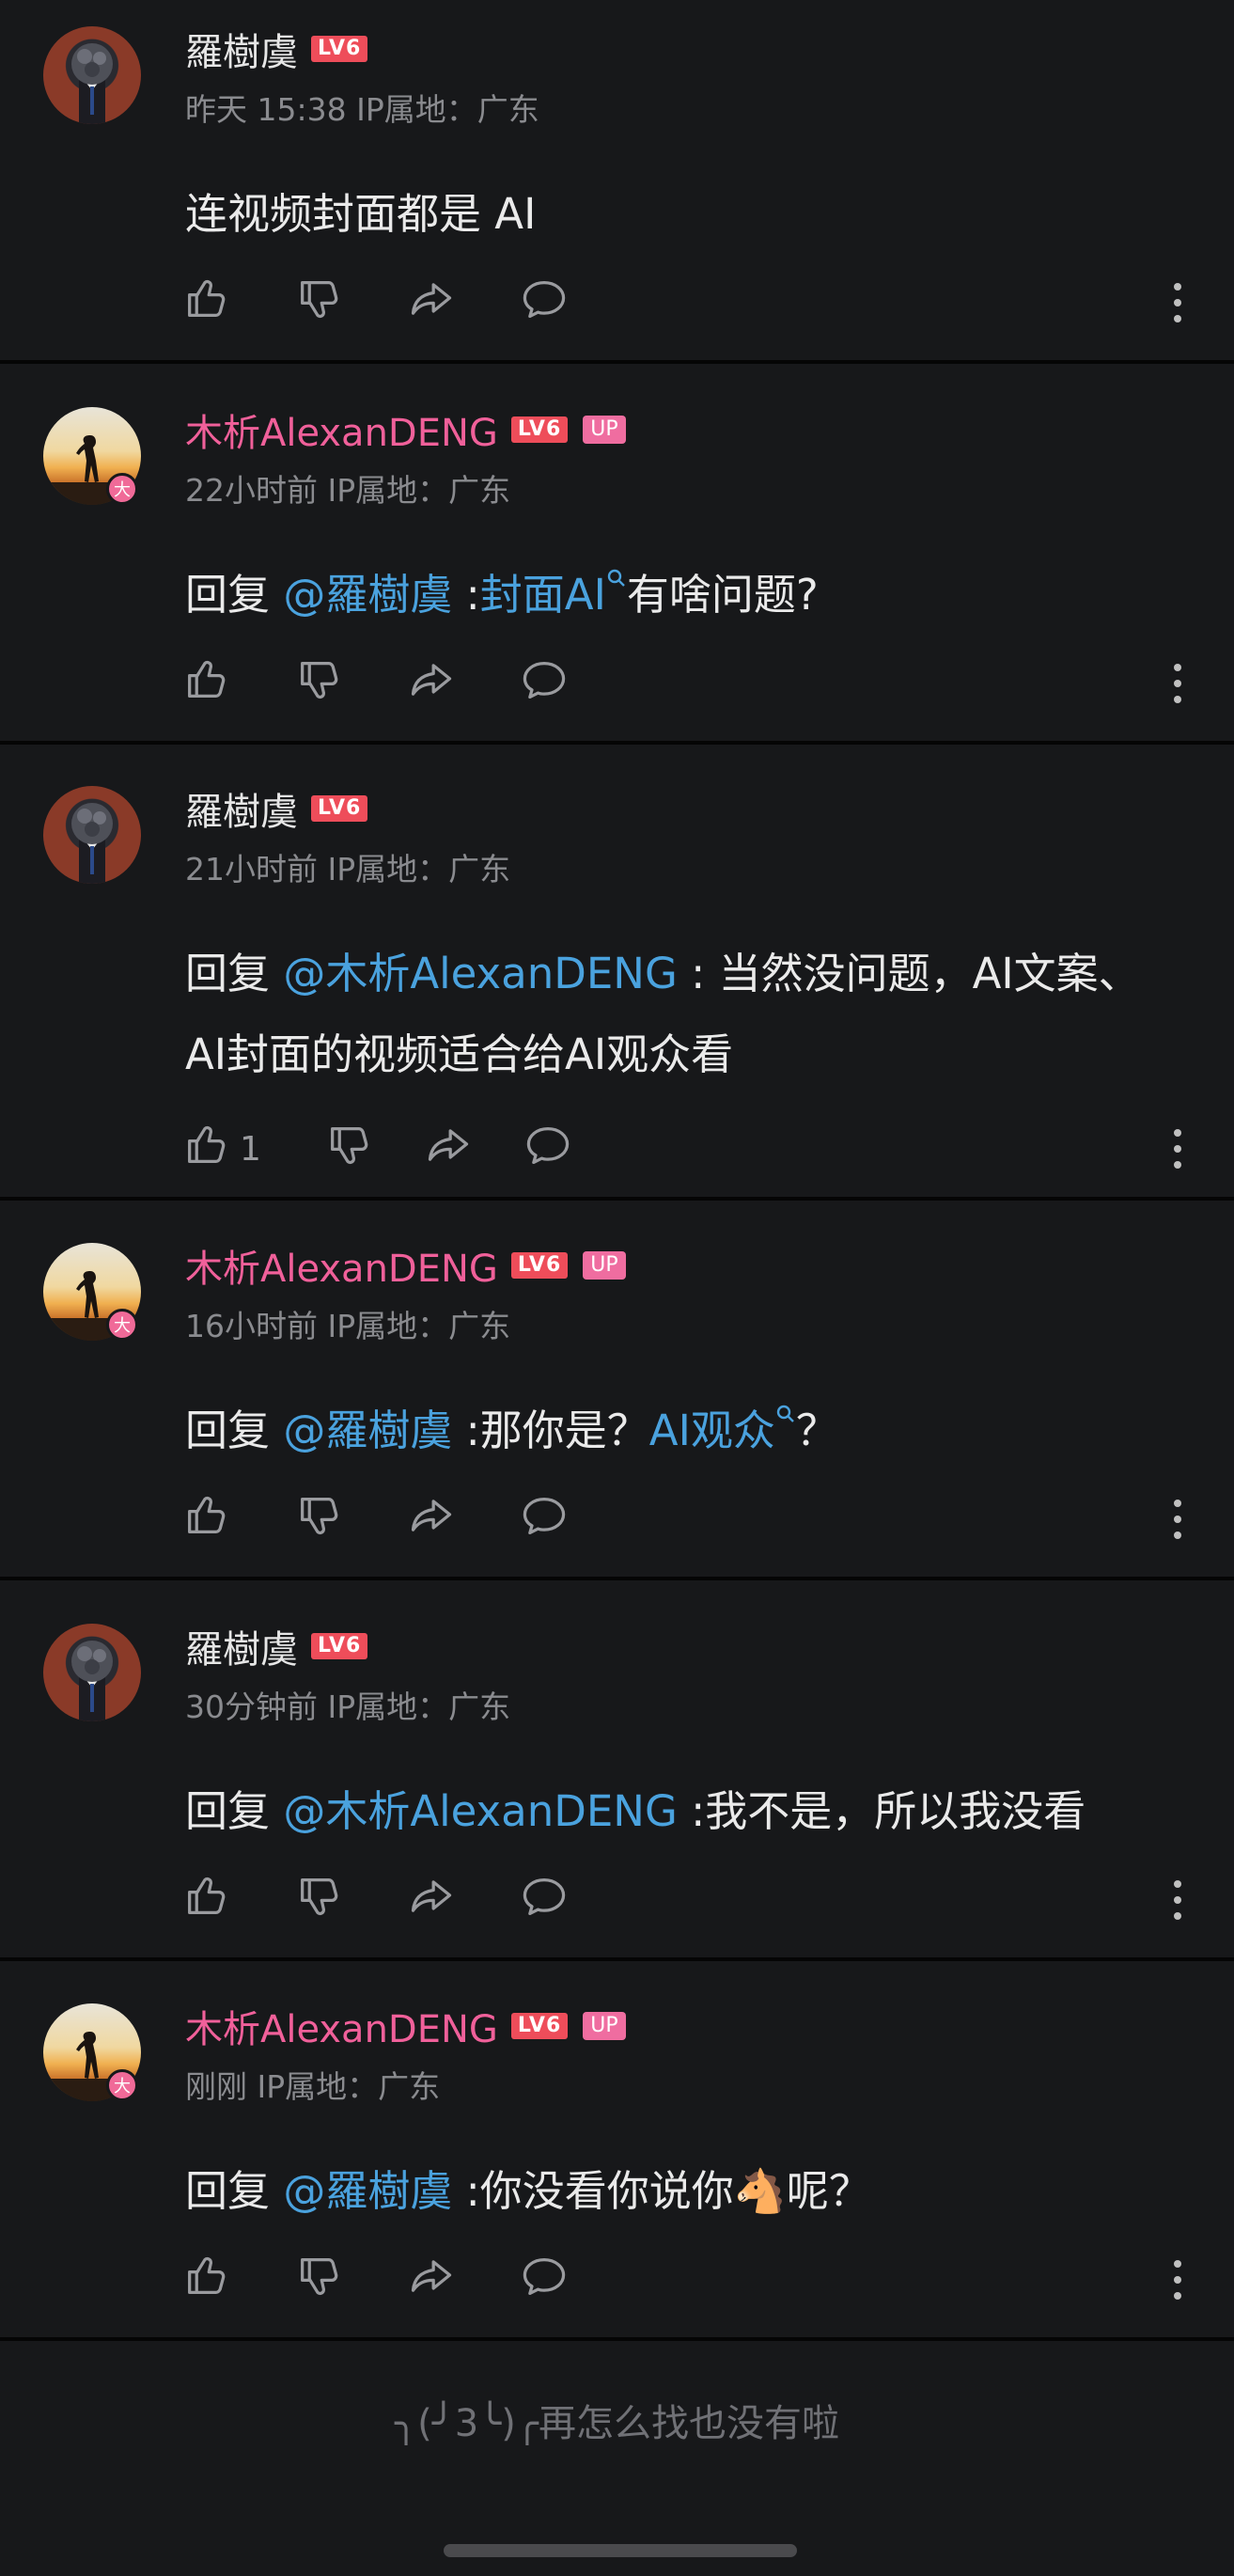 Image resolution: width=1234 pixels, height=2576 pixels. I want to click on search-keyword-link: 封面AI, so click(543, 595).